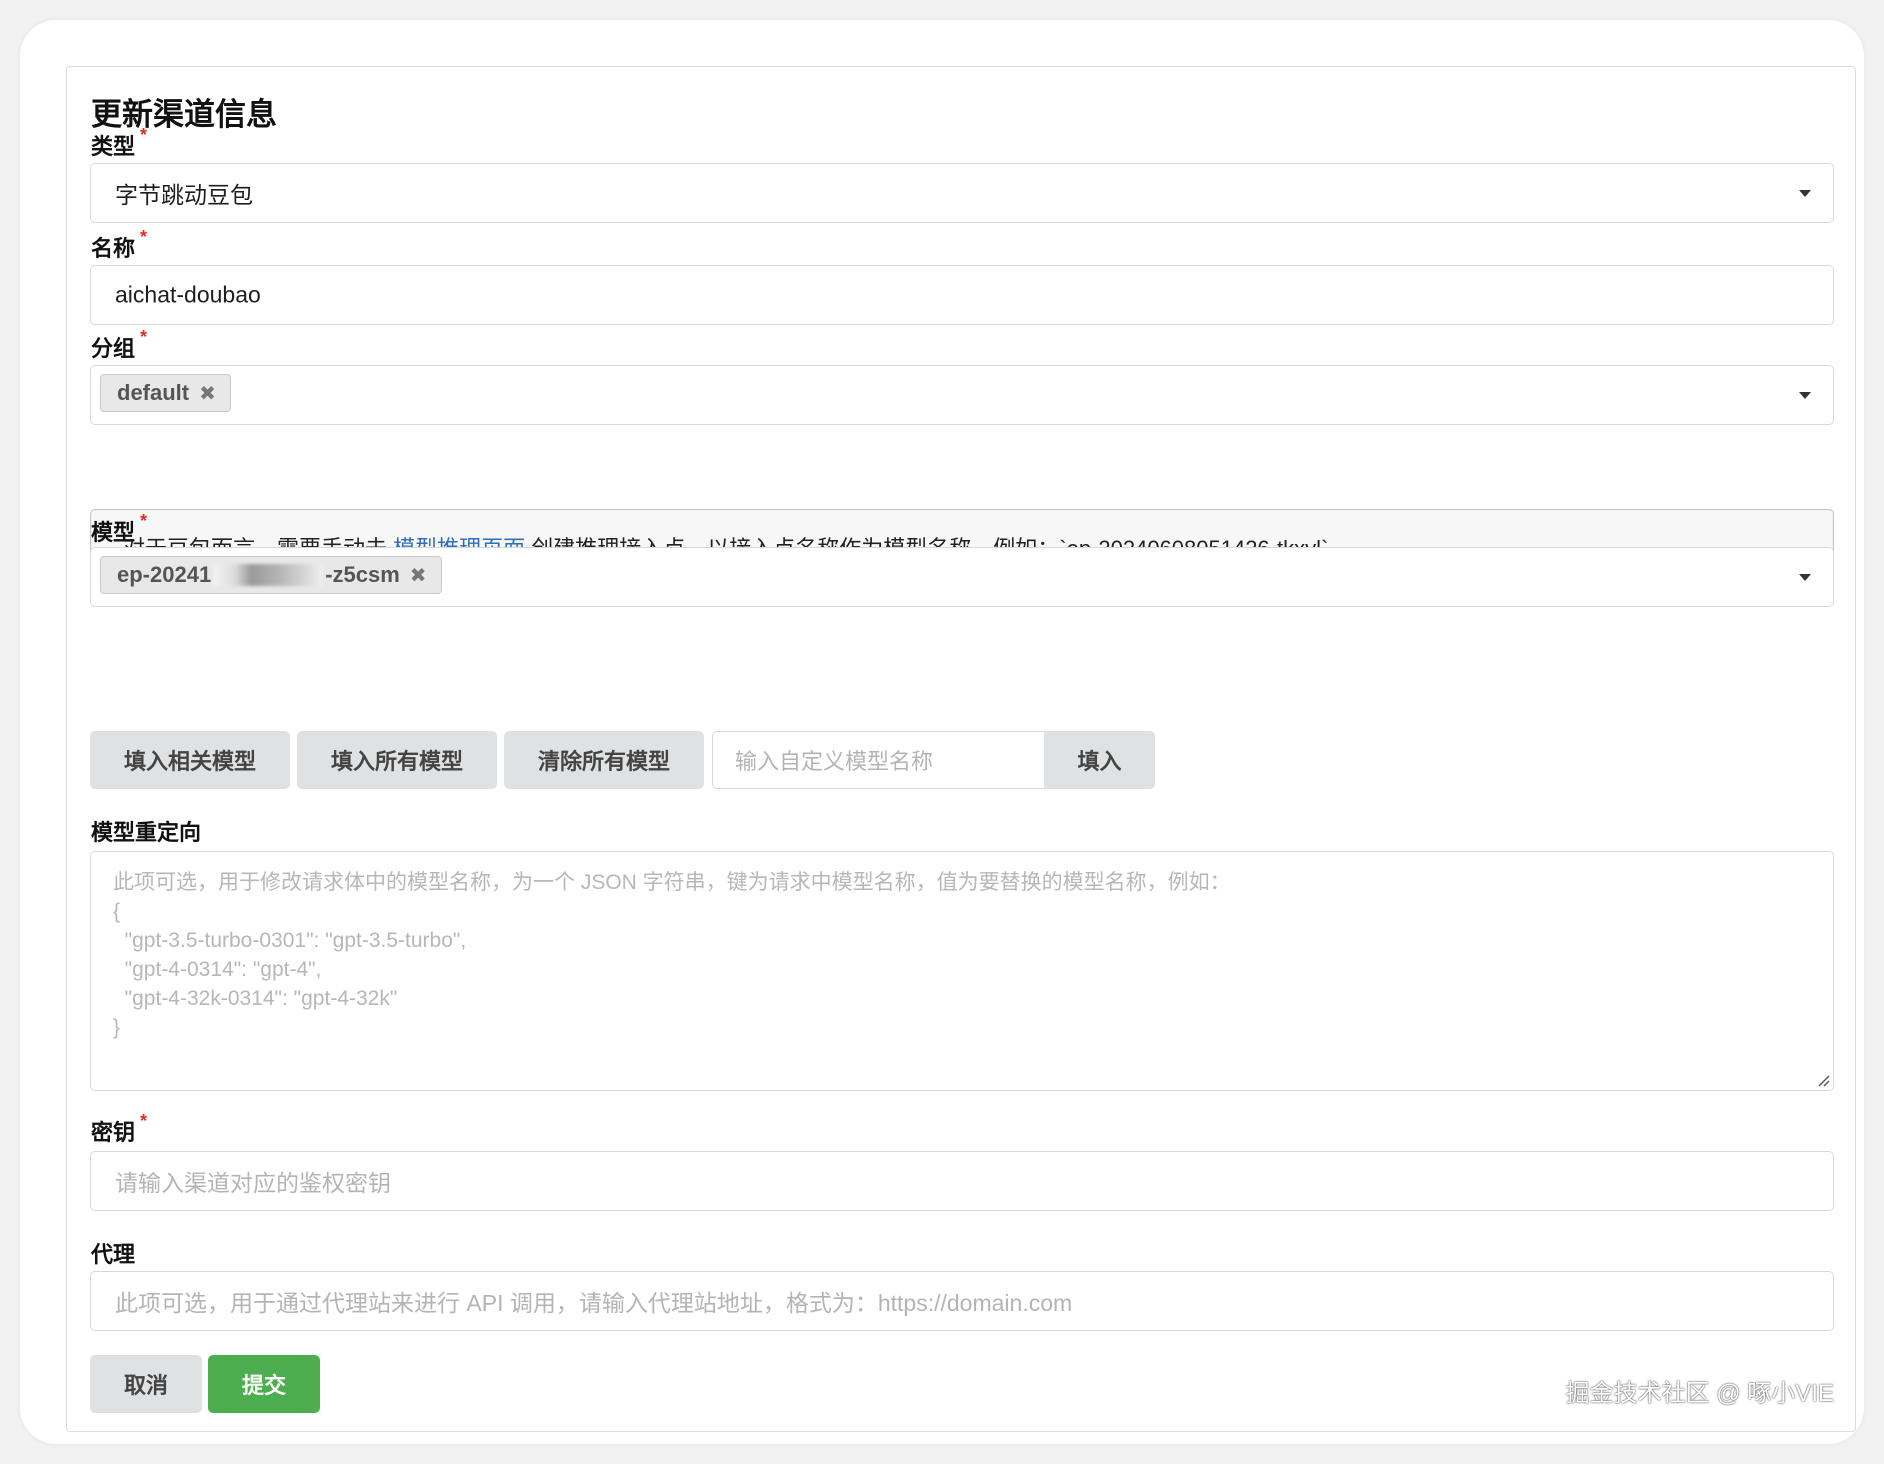 This screenshot has height=1464, width=1884. Describe the element at coordinates (962, 193) in the screenshot. I see `type-select: 字节跳动豆包` at that location.